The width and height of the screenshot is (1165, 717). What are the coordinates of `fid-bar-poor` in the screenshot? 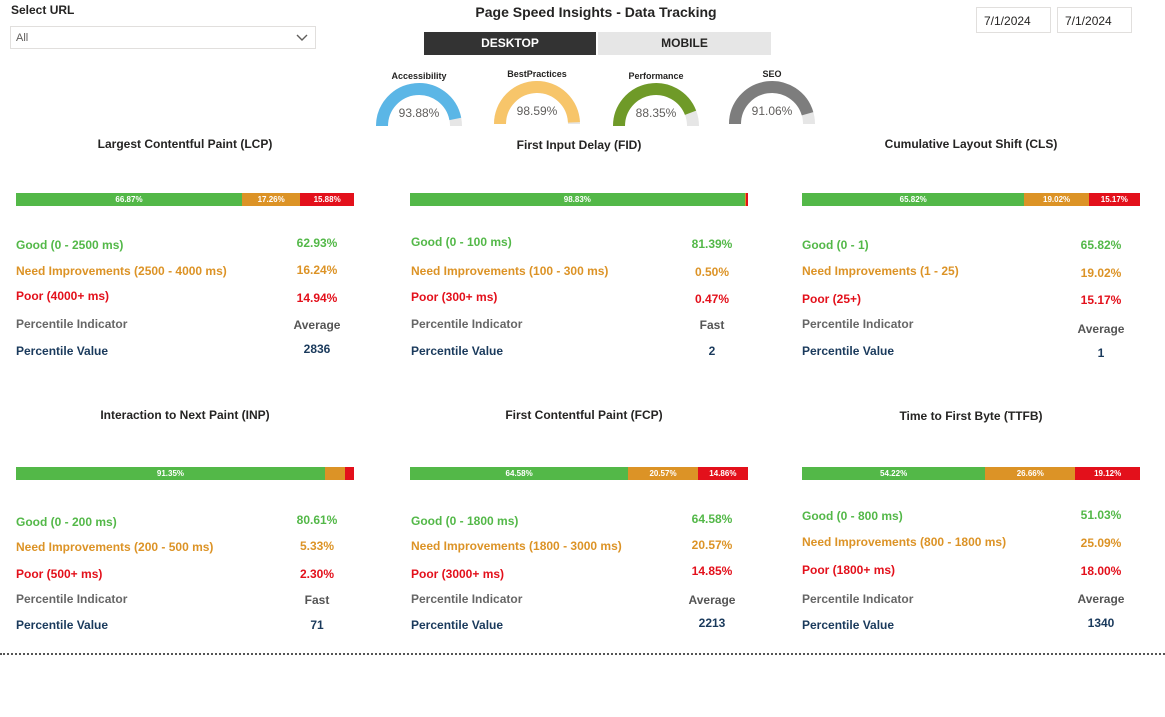 It's located at (747, 199).